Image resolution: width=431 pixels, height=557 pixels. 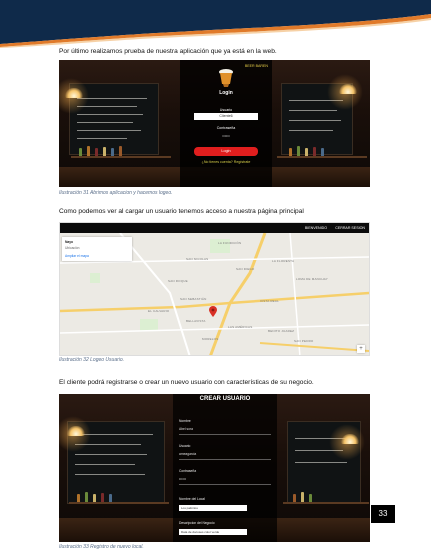 I want to click on password-underline, so click(x=225, y=484).